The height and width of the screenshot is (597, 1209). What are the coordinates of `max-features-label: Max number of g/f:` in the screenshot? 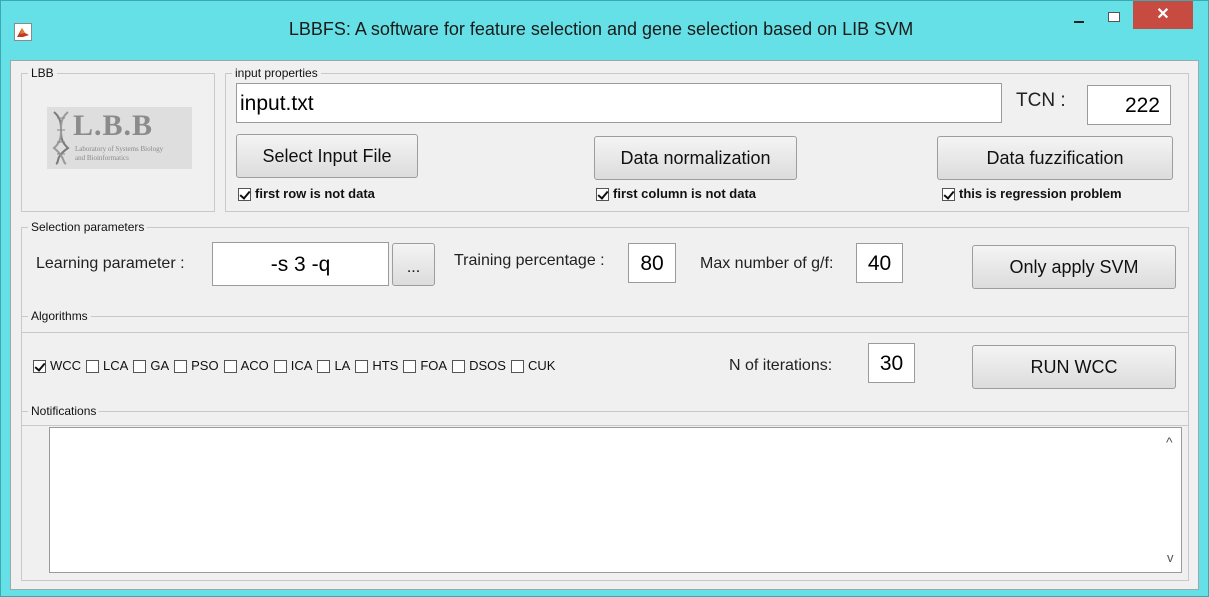 It's located at (767, 263).